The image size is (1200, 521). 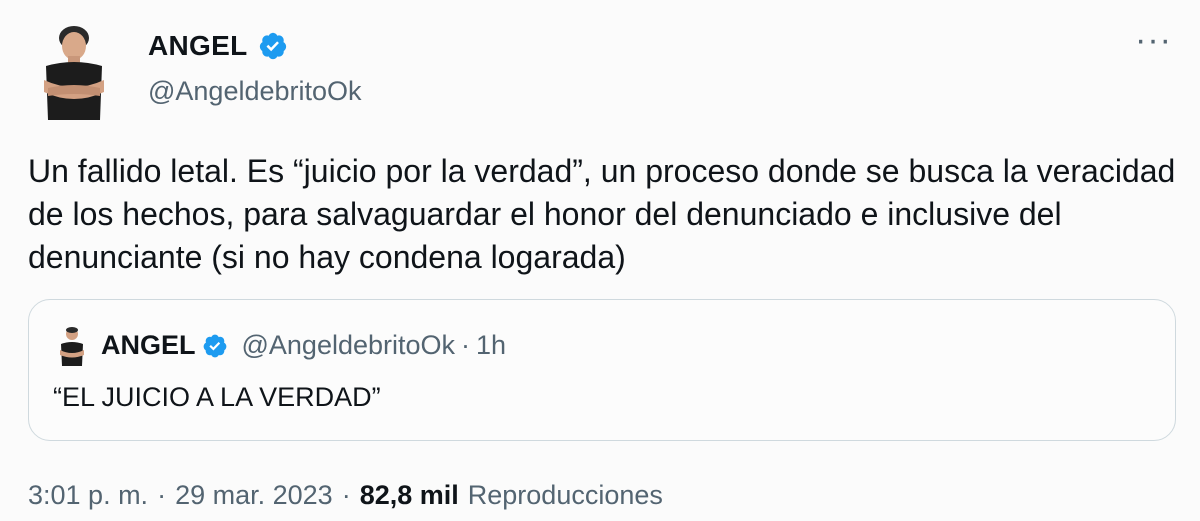 What do you see at coordinates (198, 46) in the screenshot?
I see `author-display-name: ANGEL` at bounding box center [198, 46].